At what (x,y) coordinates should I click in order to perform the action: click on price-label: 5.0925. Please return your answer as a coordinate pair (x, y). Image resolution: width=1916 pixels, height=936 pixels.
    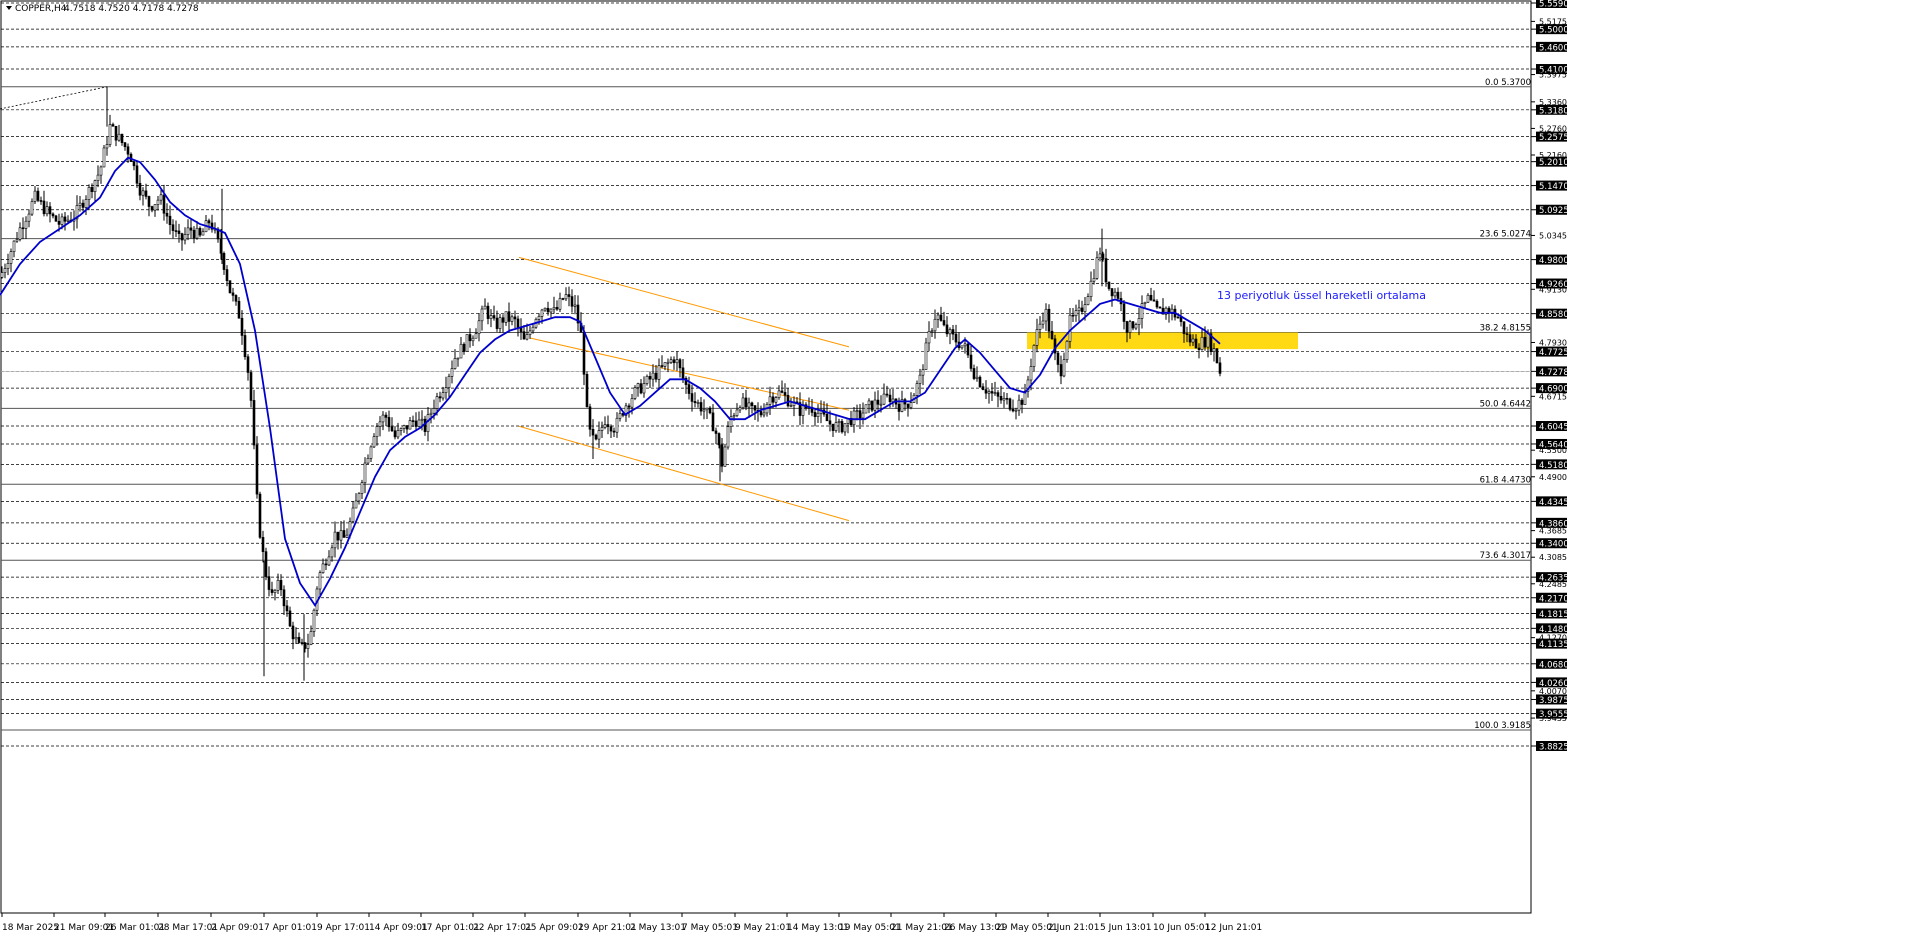
    Looking at the image, I should click on (1554, 211).